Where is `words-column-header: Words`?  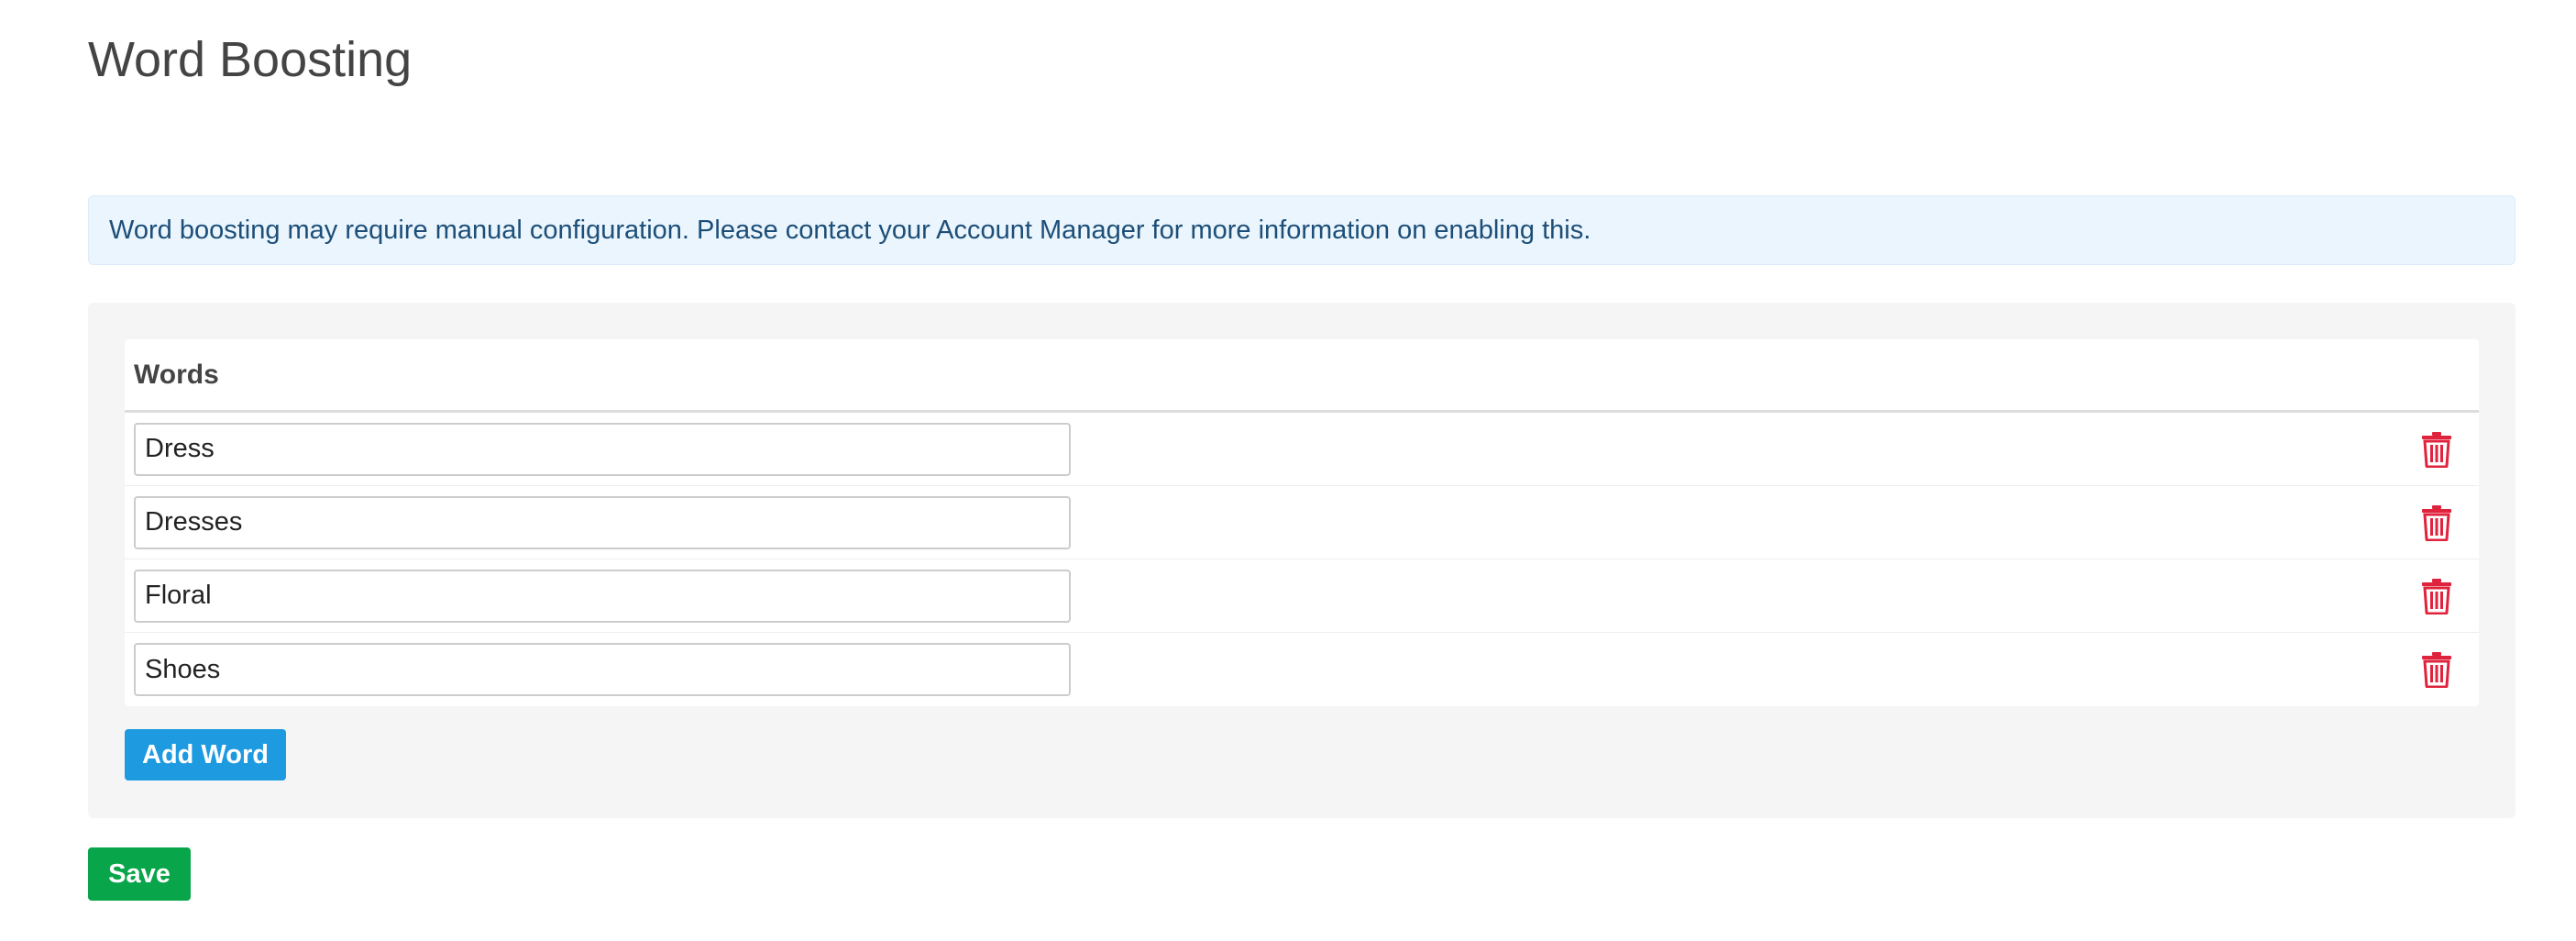
words-column-header: Words is located at coordinates (1302, 376).